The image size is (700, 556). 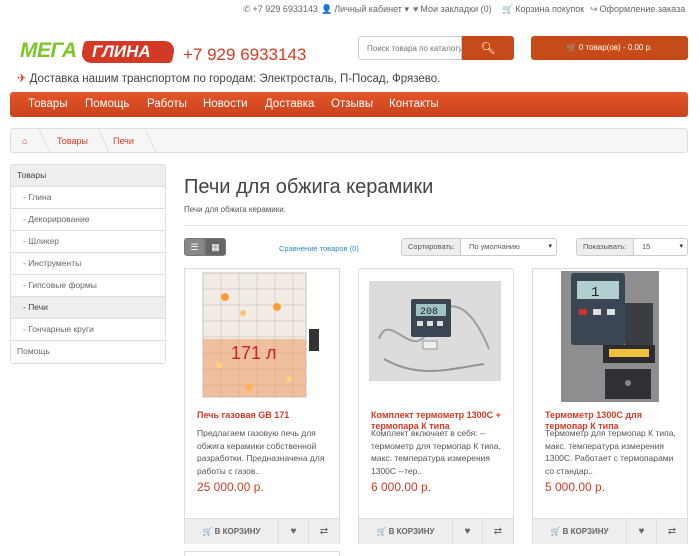 I want to click on checkout-label: Оформление заказа, so click(x=642, y=9).